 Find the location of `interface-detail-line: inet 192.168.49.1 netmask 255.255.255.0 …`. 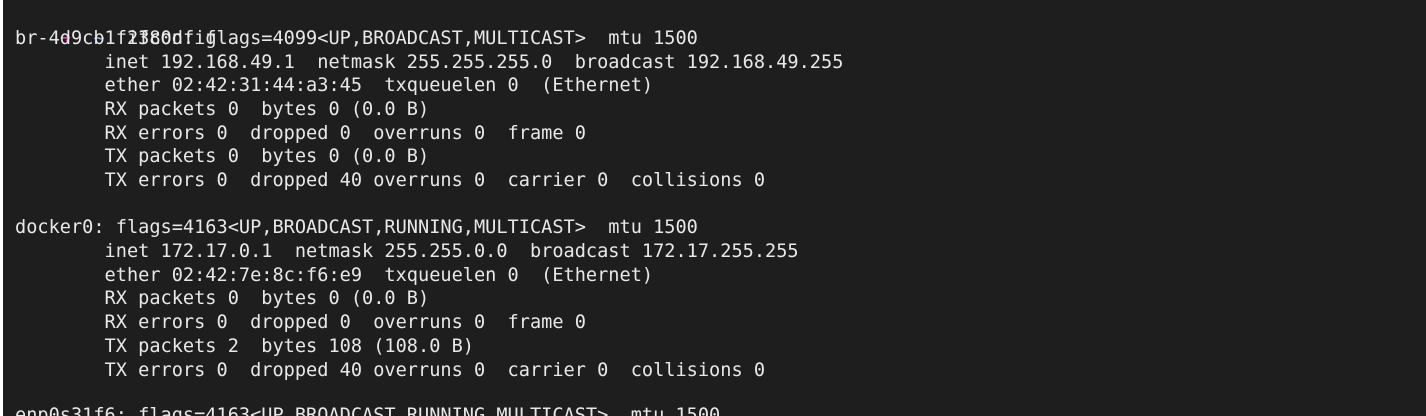

interface-detail-line: inet 192.168.49.1 netmask 255.255.255.0 … is located at coordinates (429, 62).